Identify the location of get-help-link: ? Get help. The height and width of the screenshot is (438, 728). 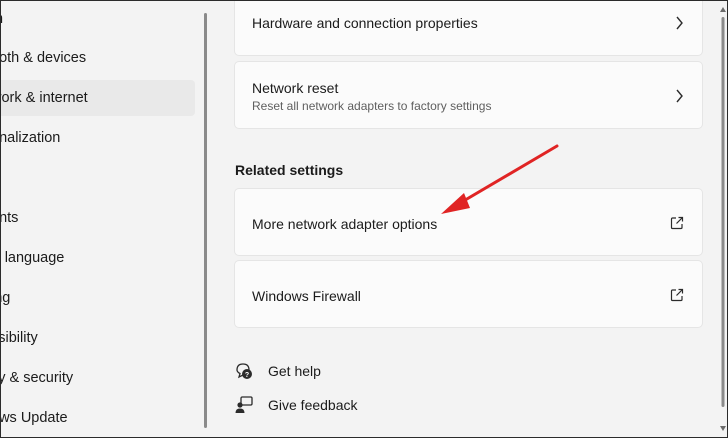
(277, 371).